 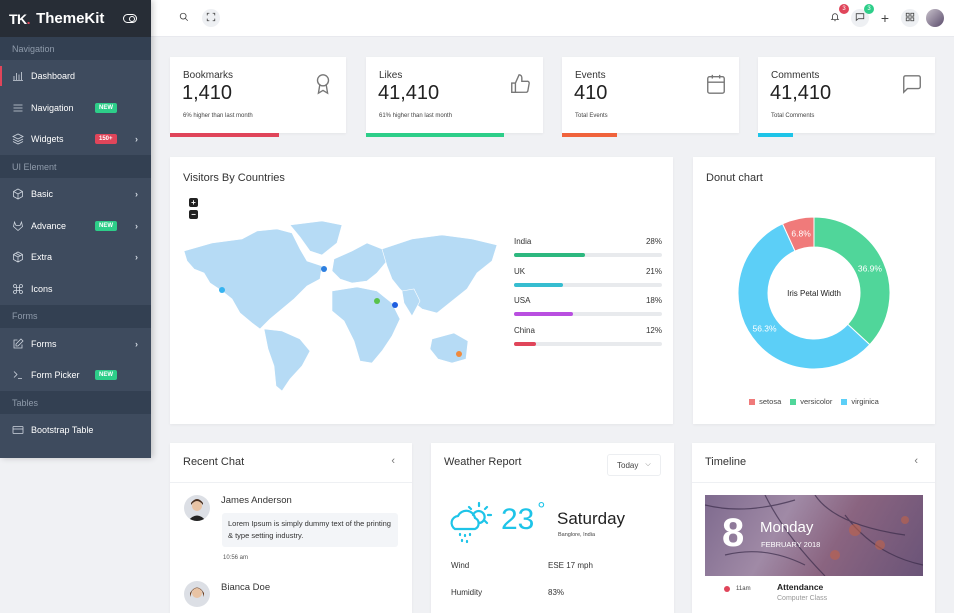 I want to click on map-north-america, so click(x=253, y=279).